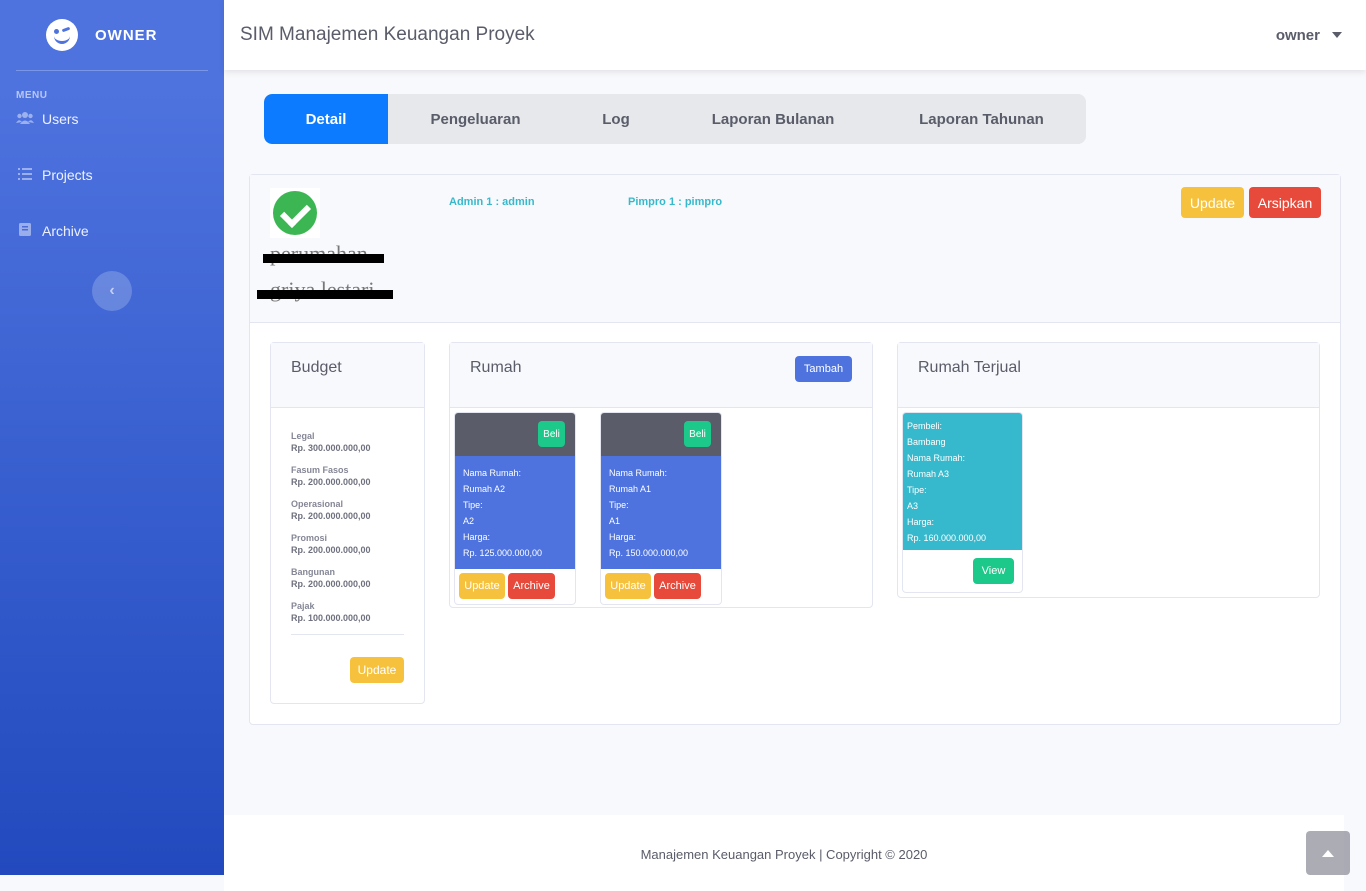  Describe the element at coordinates (67, 175) in the screenshot. I see `sidebar-item-label: Projects` at that location.